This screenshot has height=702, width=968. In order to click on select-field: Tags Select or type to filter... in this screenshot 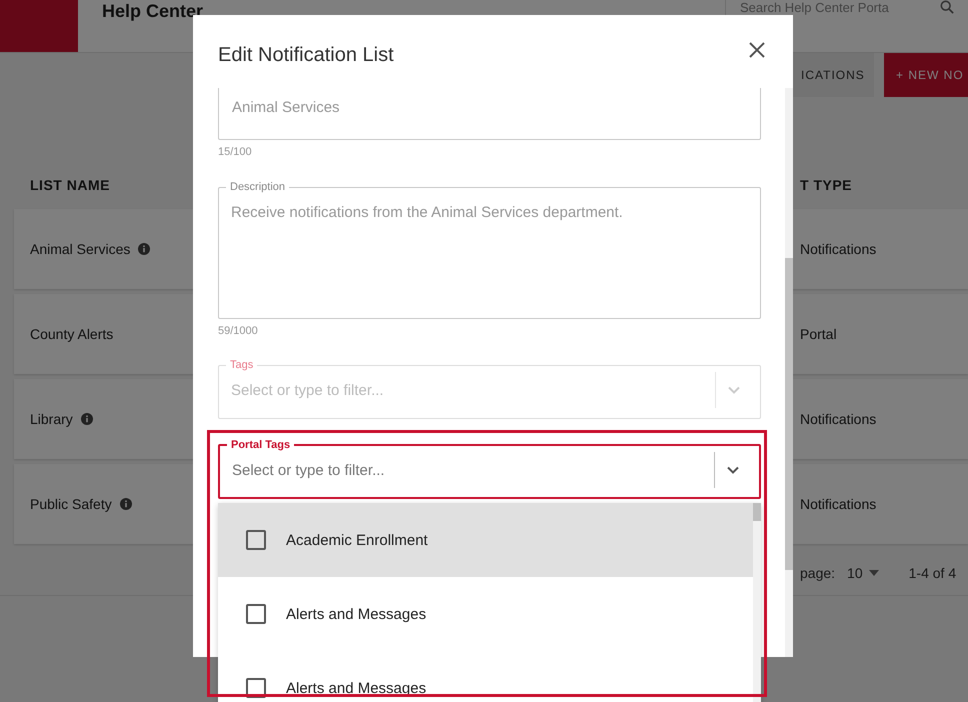, I will do `click(489, 388)`.